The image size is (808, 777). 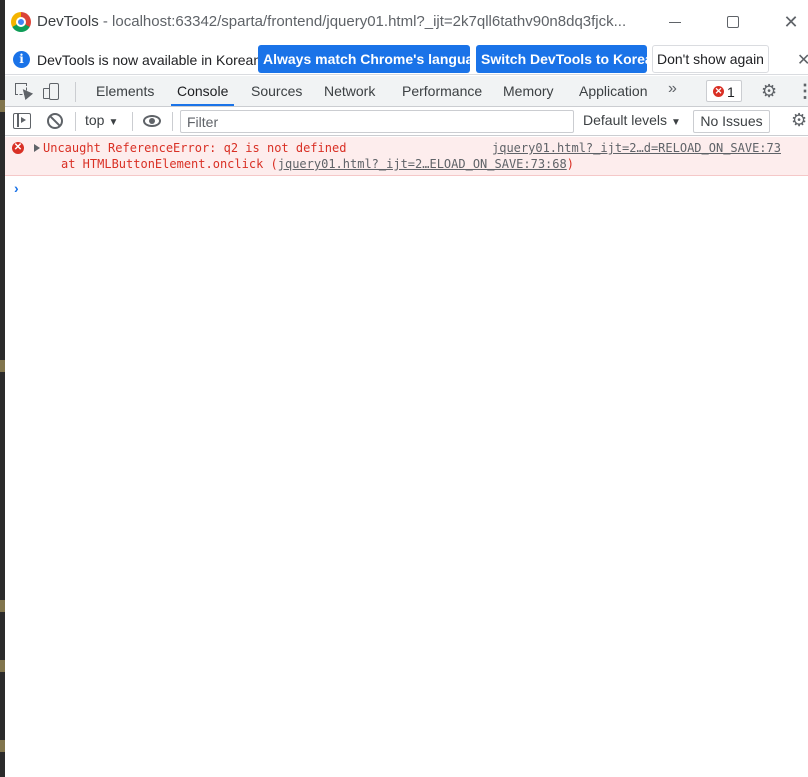 What do you see at coordinates (24, 92) in the screenshot?
I see `inspect-element-icon` at bounding box center [24, 92].